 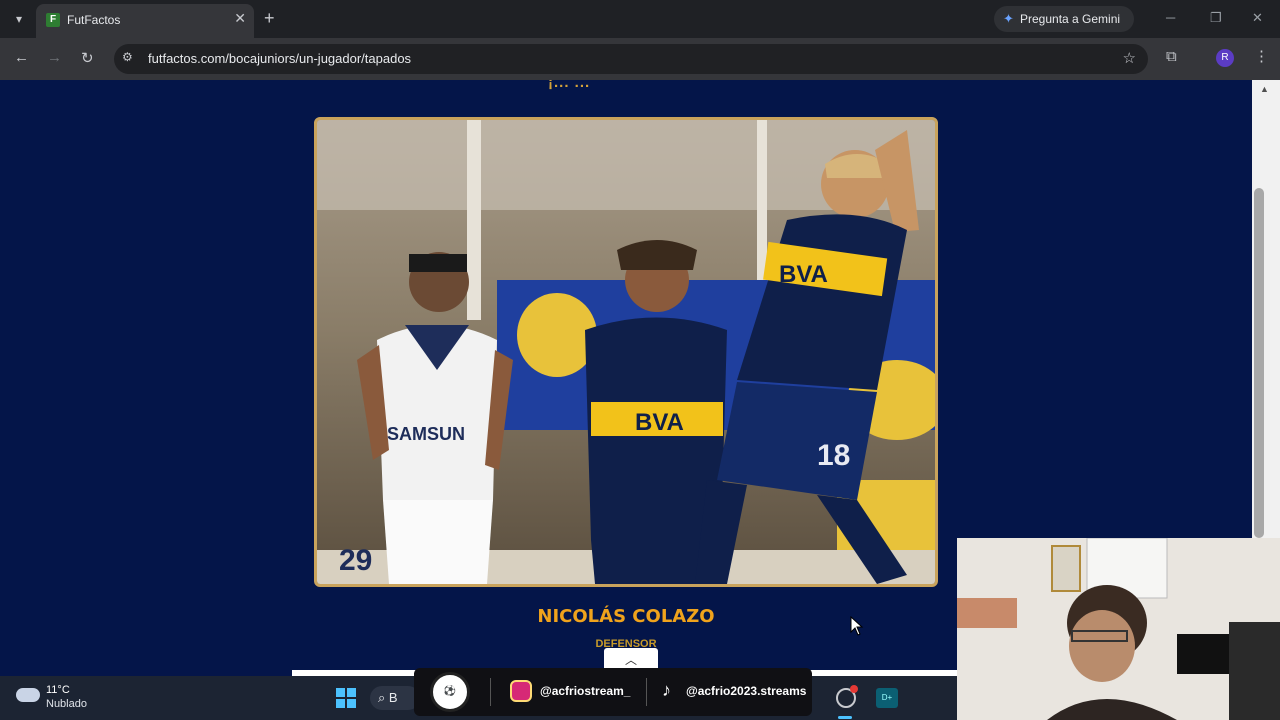 I want to click on windows-start-button, so click(x=346, y=698).